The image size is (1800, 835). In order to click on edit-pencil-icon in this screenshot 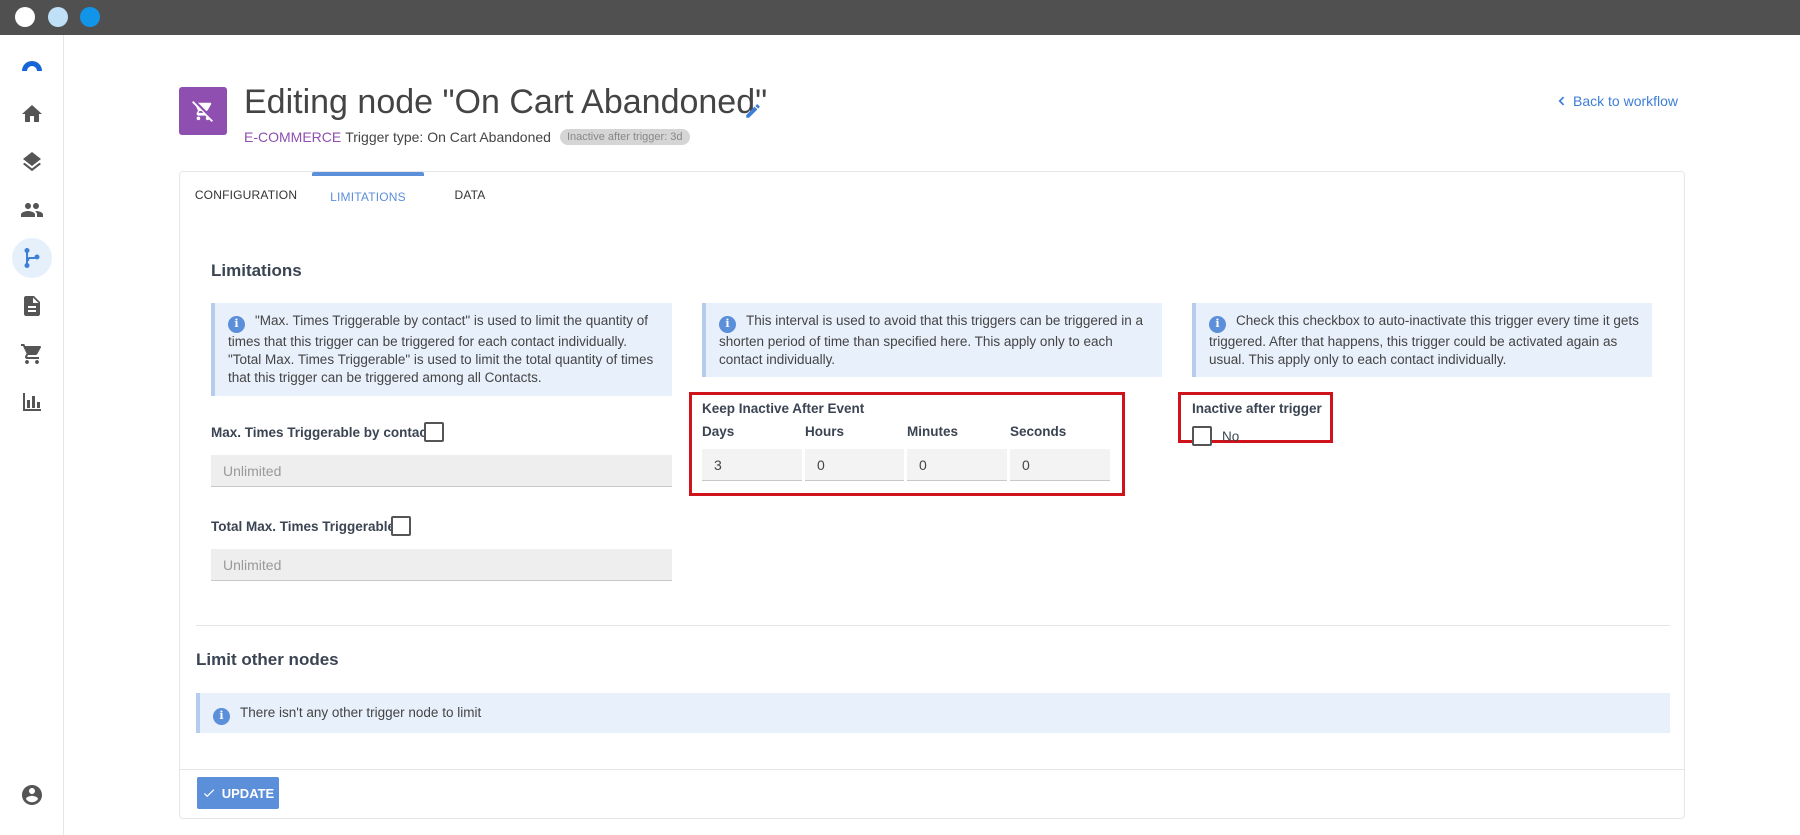, I will do `click(753, 111)`.